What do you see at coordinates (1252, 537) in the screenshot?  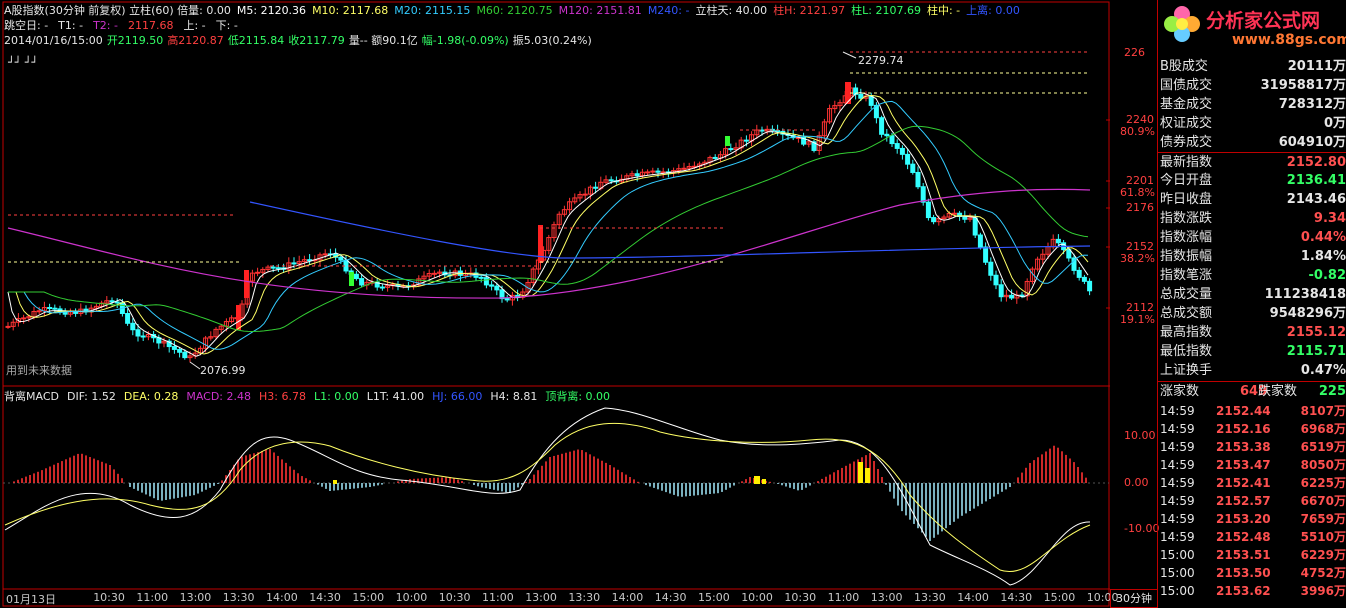 I see `tick-row: 14:59 2152.48 5510万` at bounding box center [1252, 537].